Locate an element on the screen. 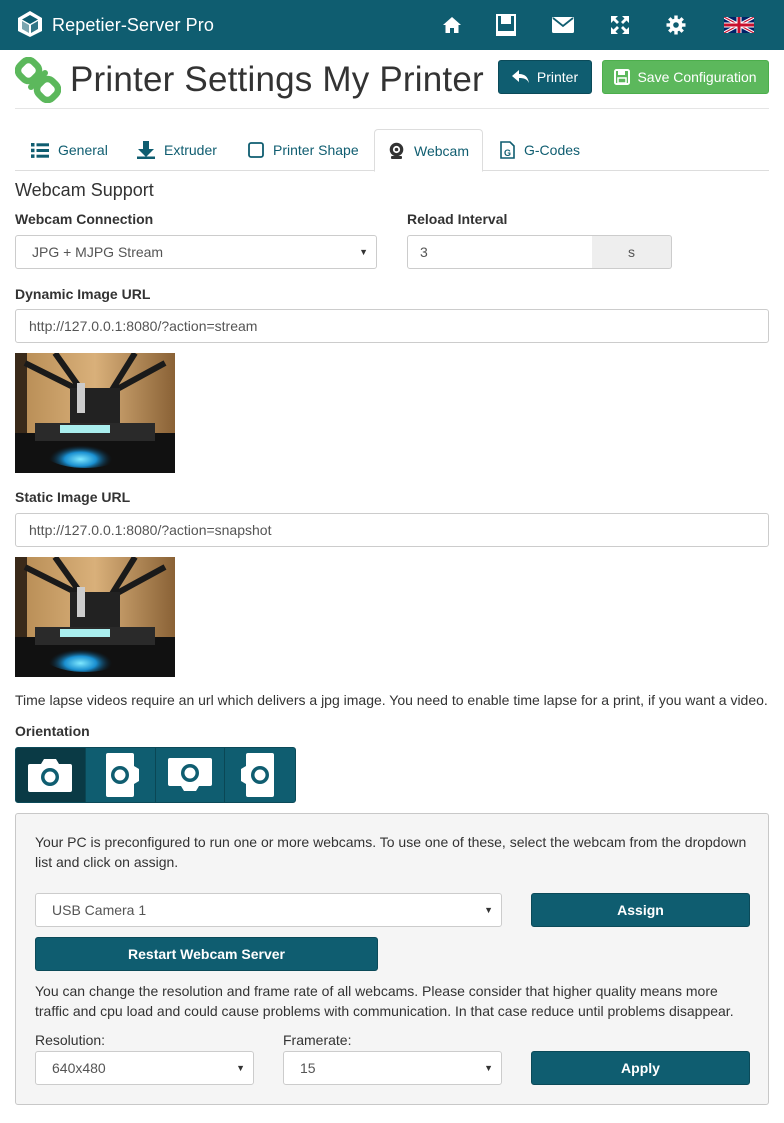  book-icon is located at coordinates (506, 25).